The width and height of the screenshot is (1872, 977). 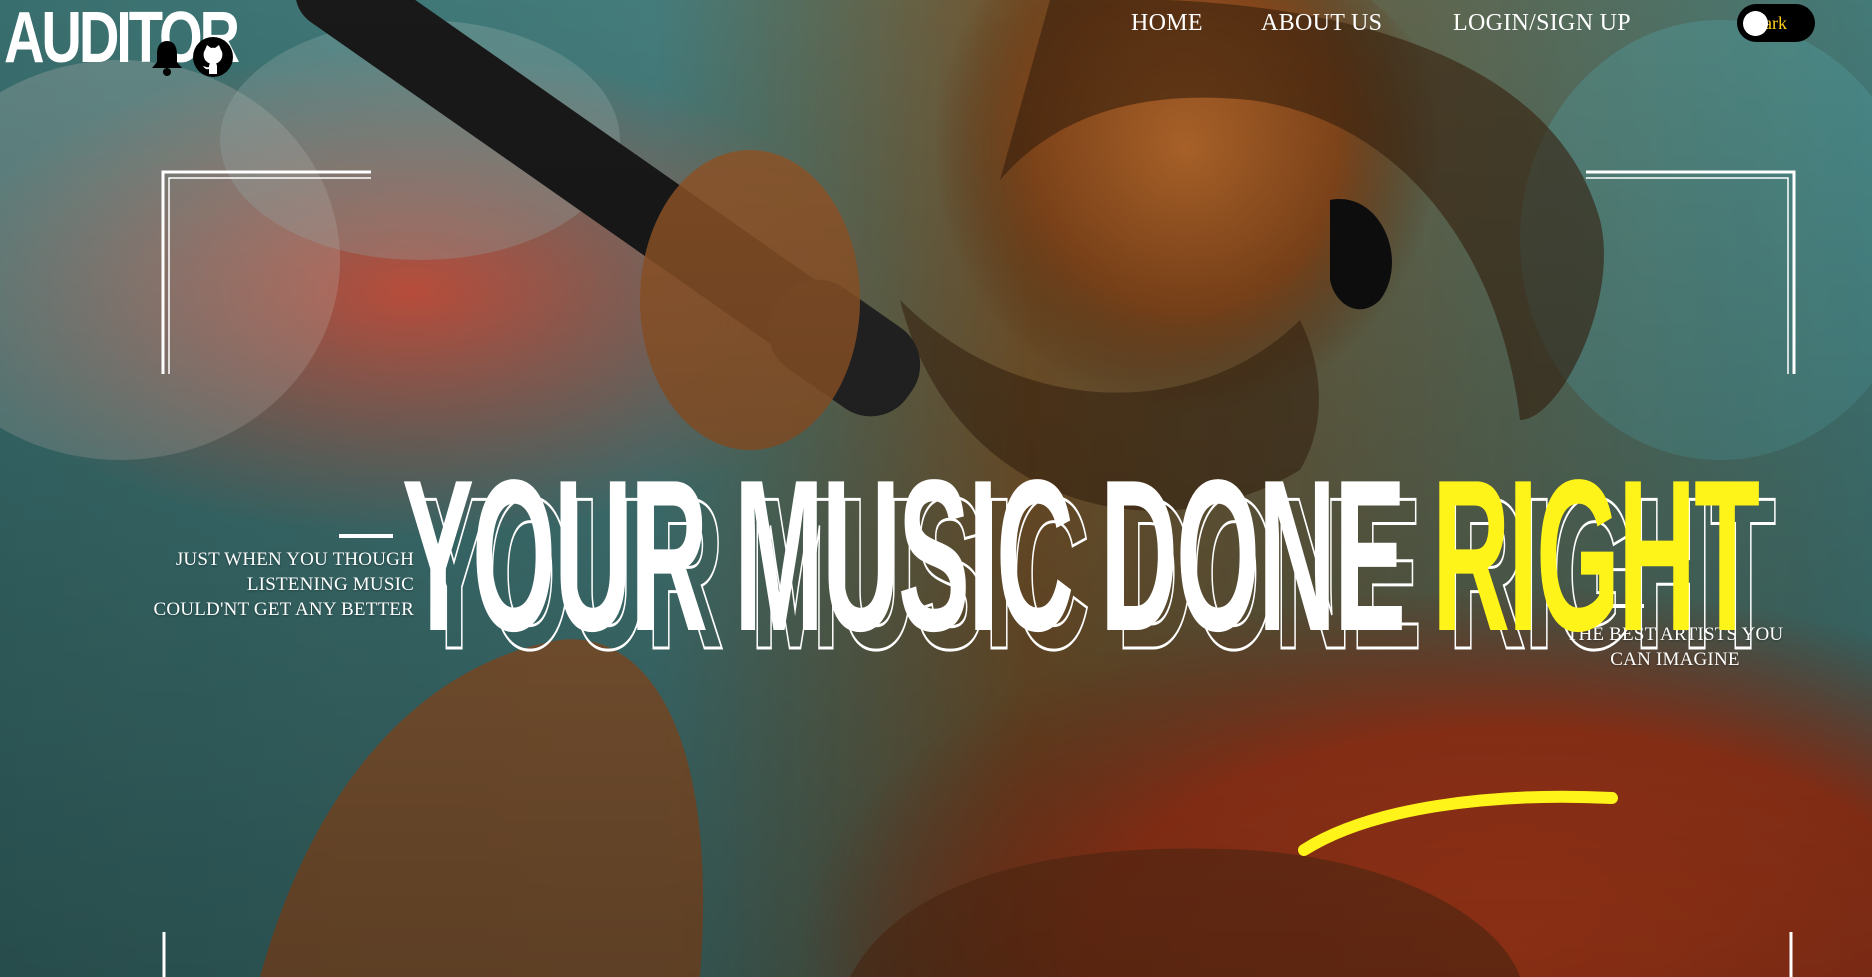 What do you see at coordinates (213, 57) in the screenshot?
I see `github-icon` at bounding box center [213, 57].